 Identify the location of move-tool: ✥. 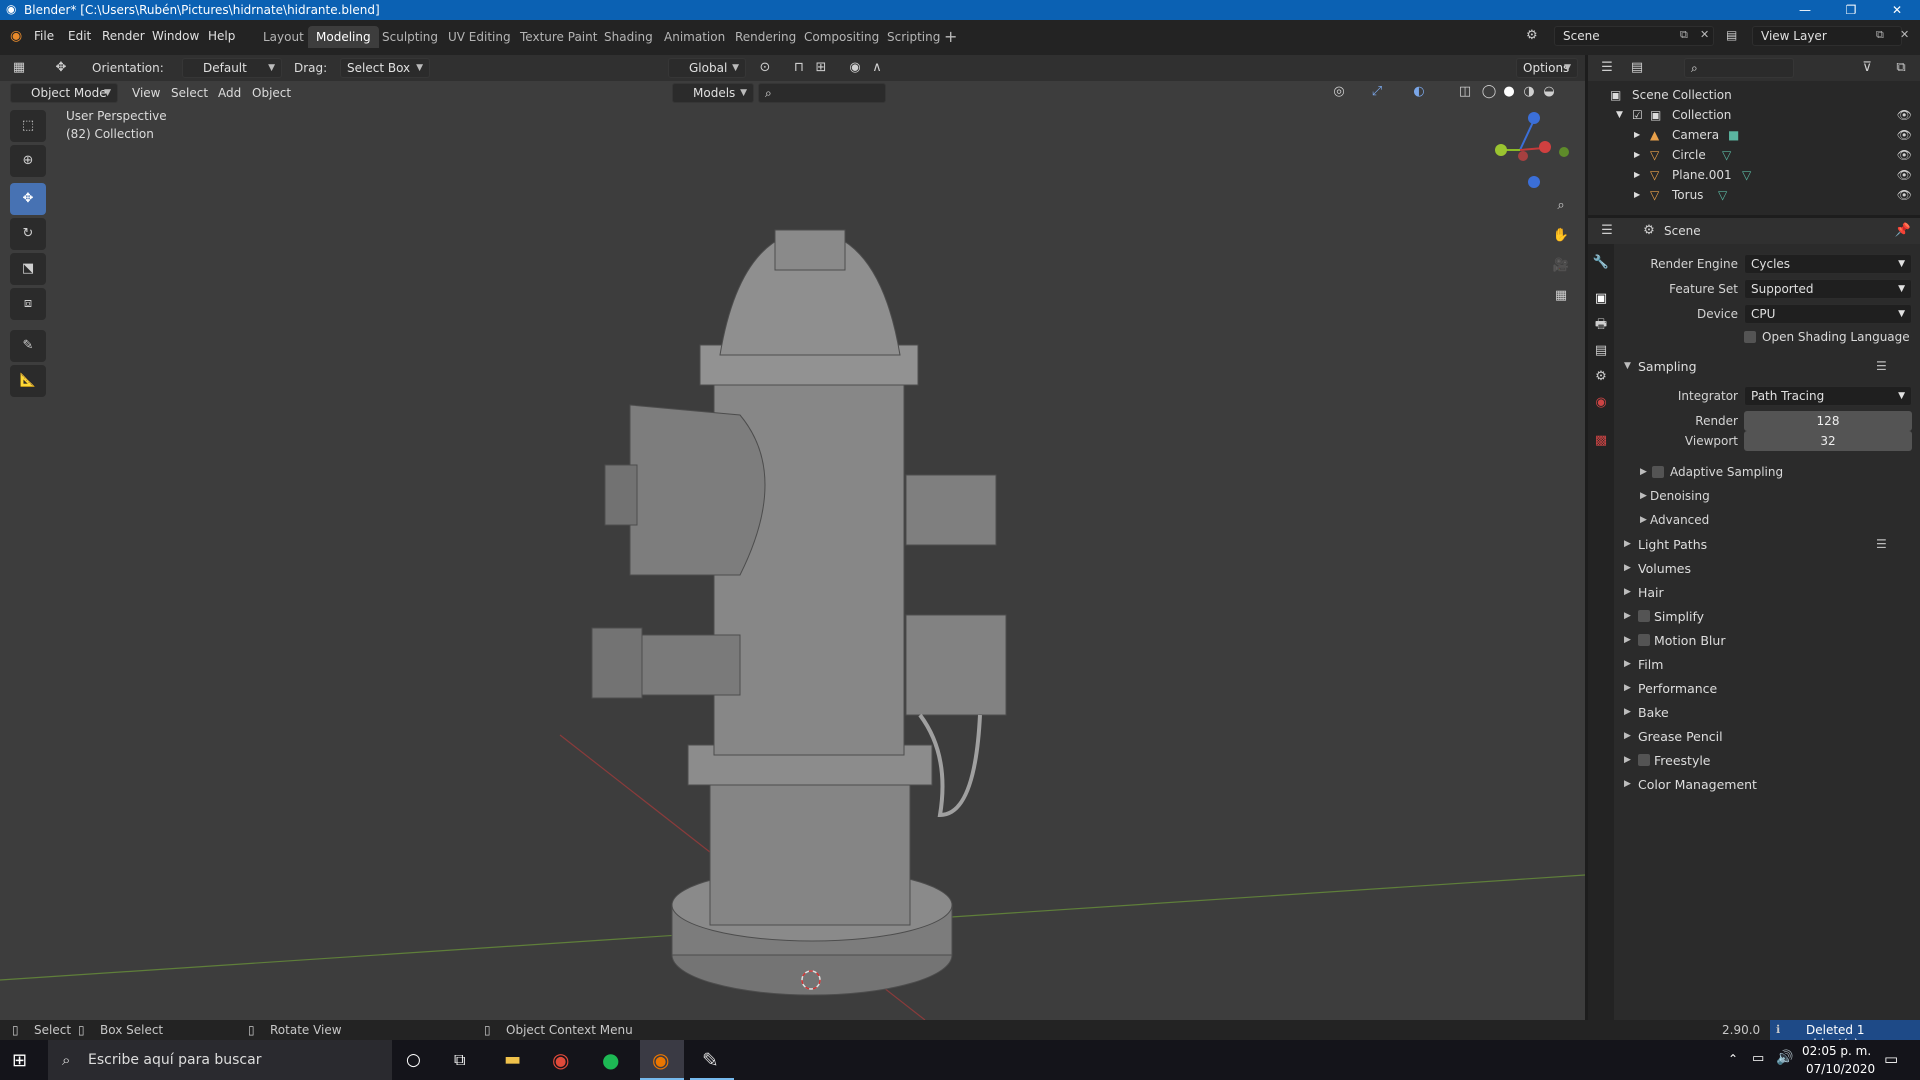
(28, 199).